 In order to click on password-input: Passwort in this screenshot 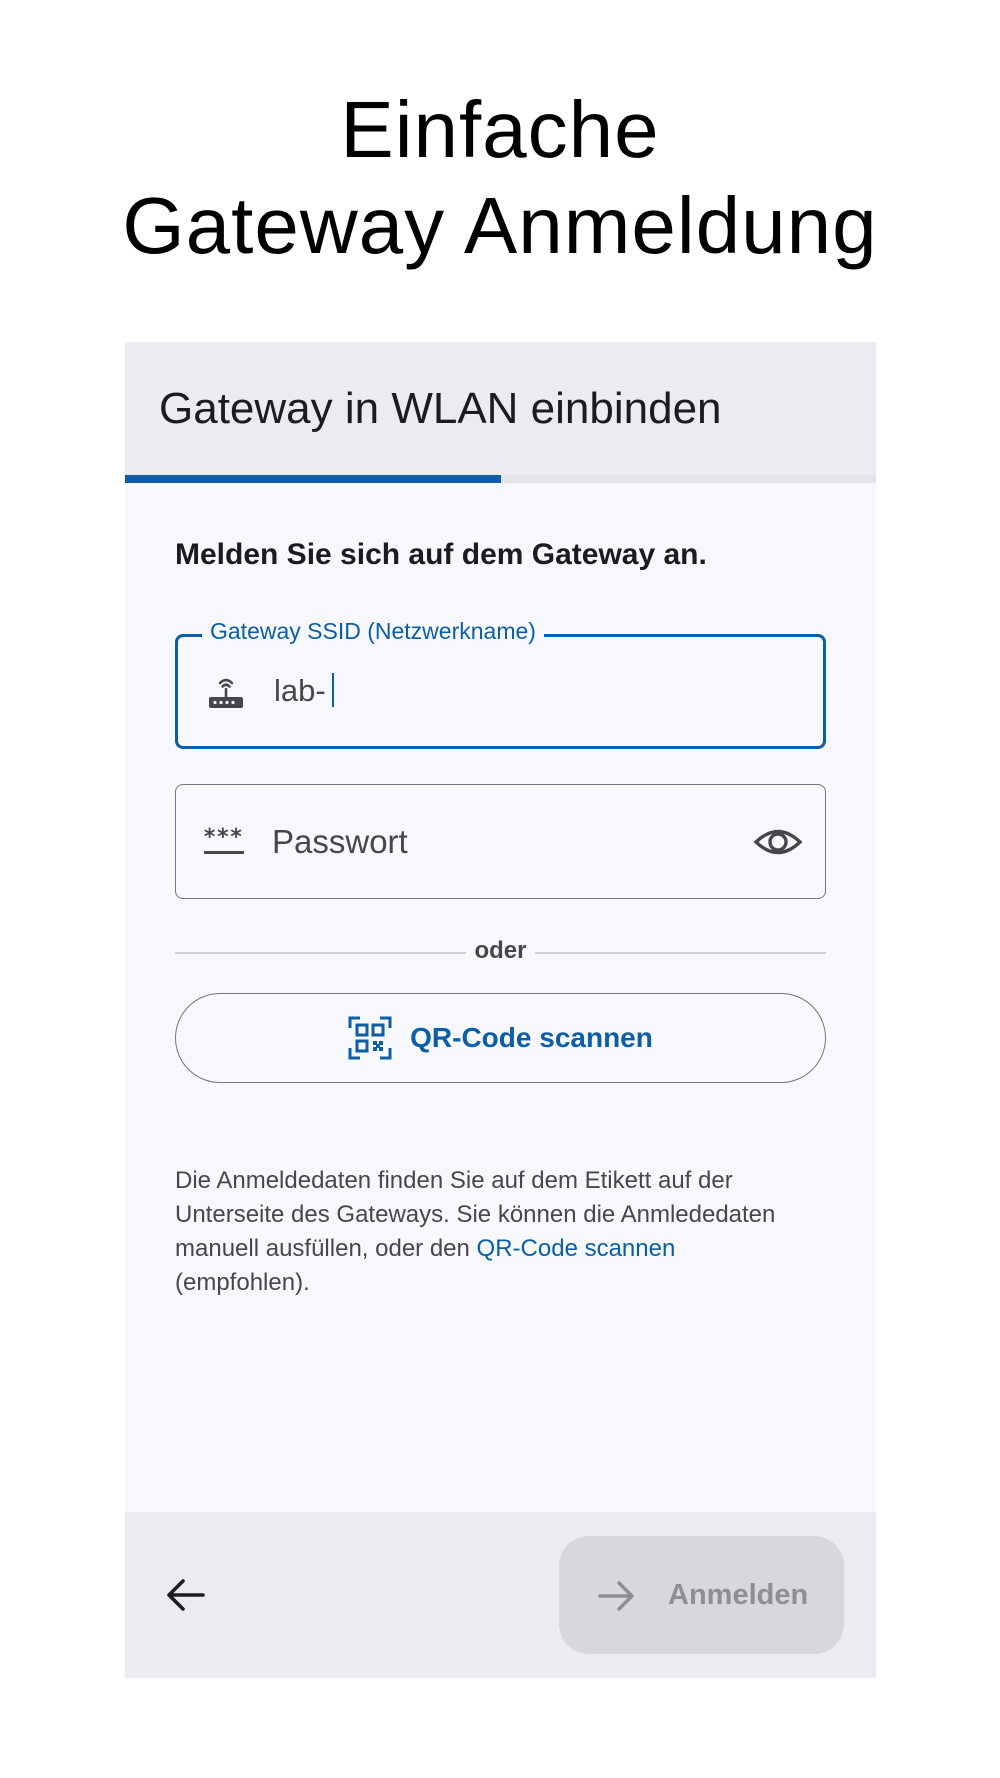, I will do `click(340, 842)`.